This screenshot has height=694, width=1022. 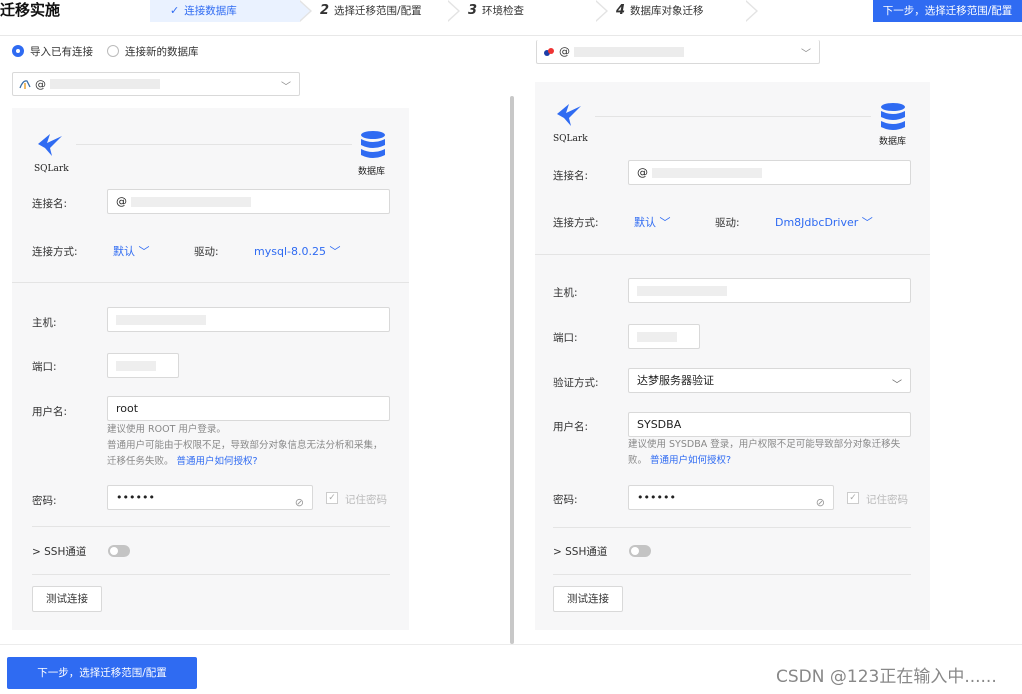 I want to click on radio-new-label: 连接新的数据库, so click(x=162, y=51).